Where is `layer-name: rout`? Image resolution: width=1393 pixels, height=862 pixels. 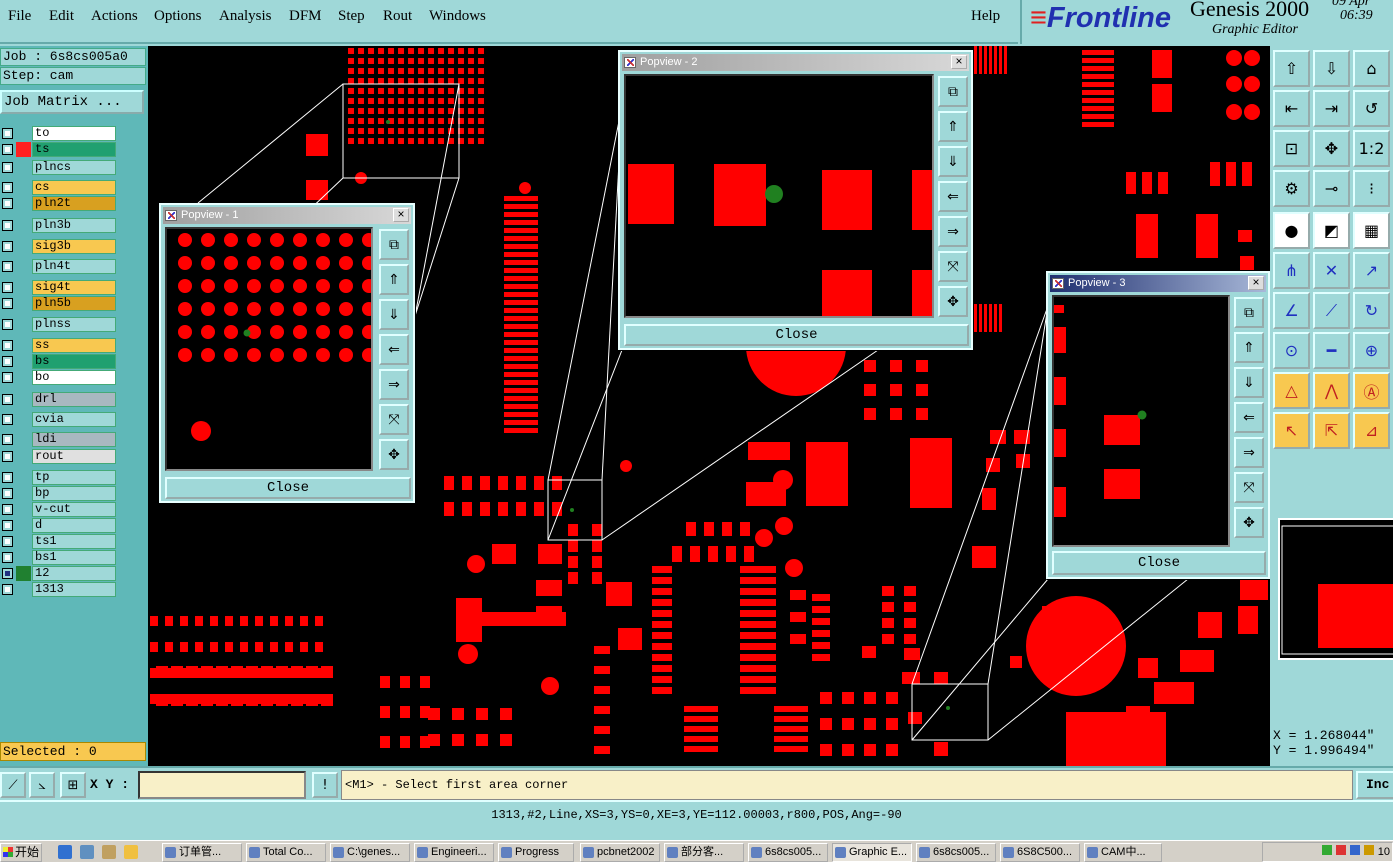 layer-name: rout is located at coordinates (74, 456).